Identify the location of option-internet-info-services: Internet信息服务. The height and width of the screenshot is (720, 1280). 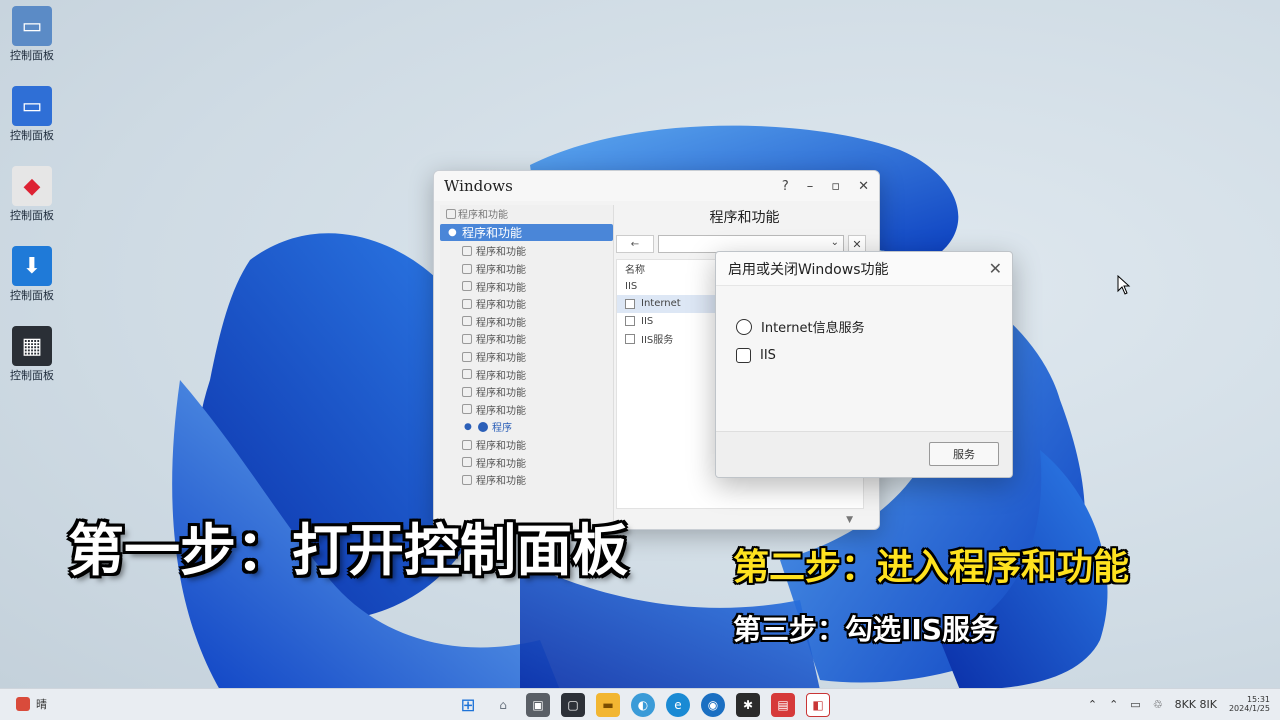
(800, 326).